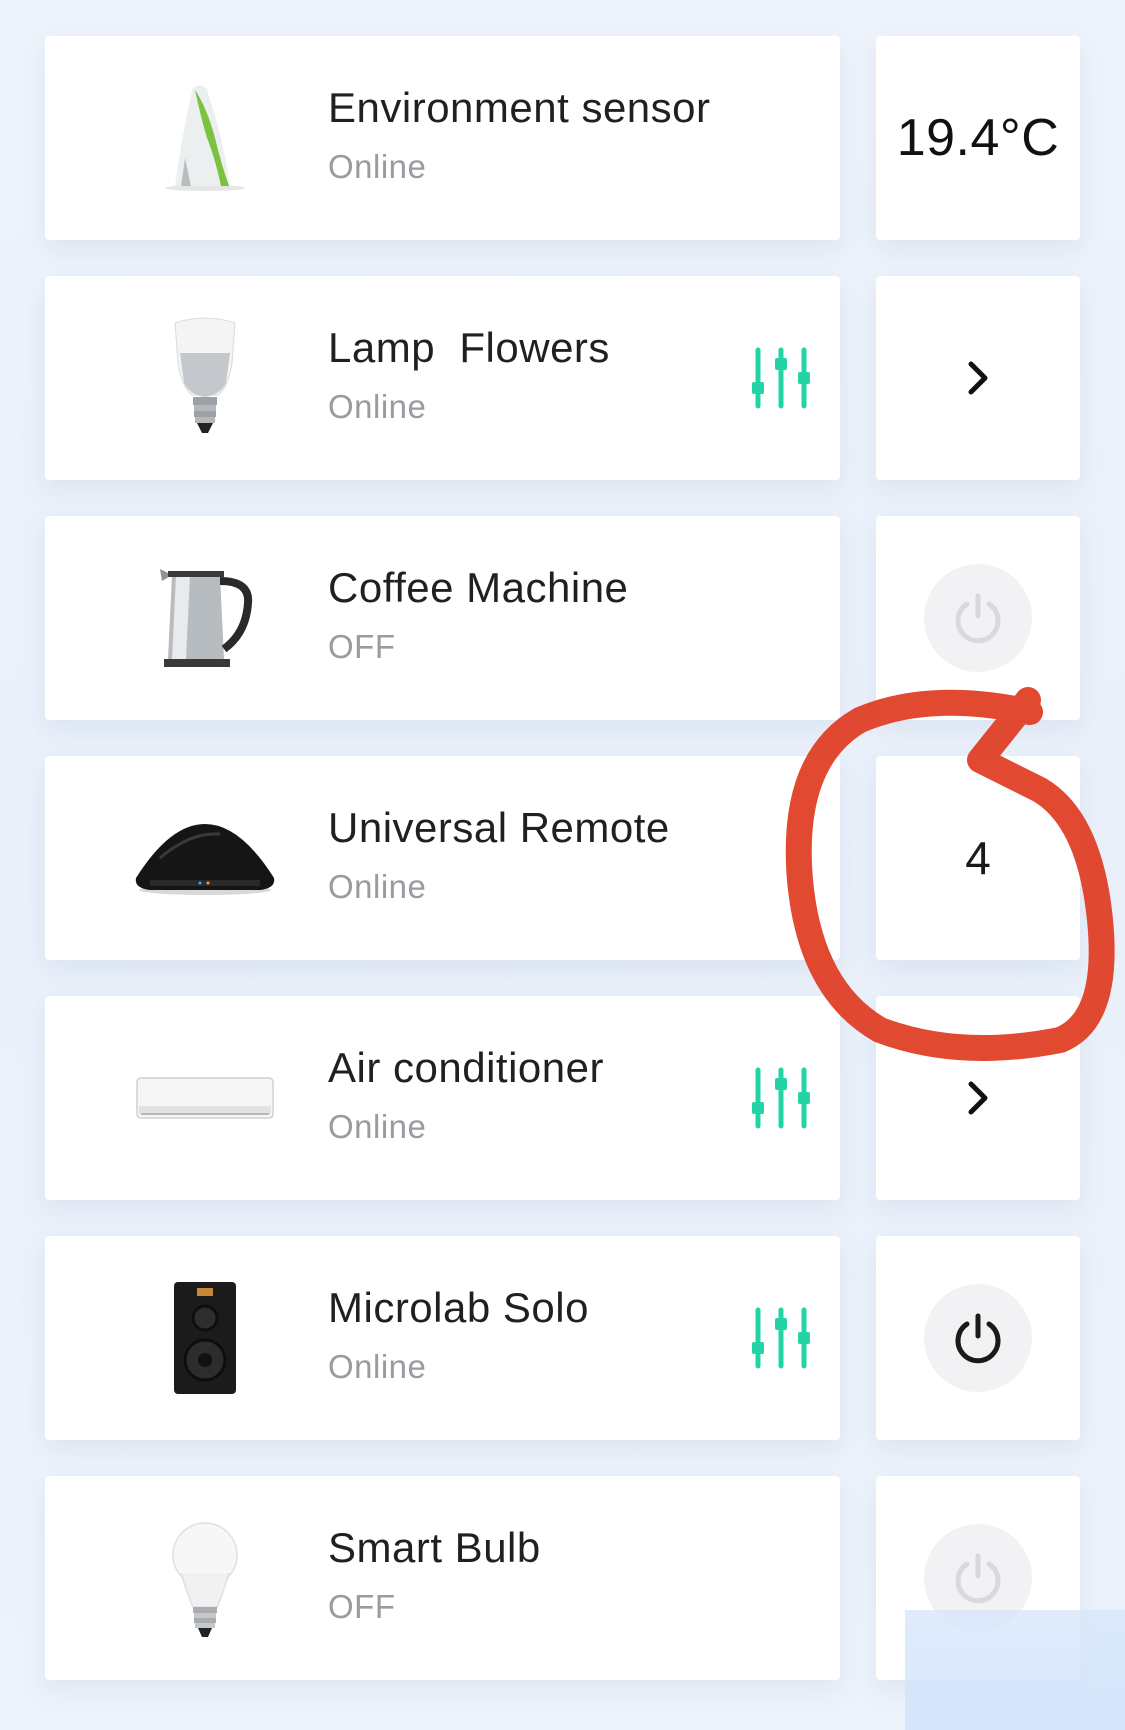 Image resolution: width=1125 pixels, height=1730 pixels. I want to click on device-card: Microlab Solo Online, so click(442, 1338).